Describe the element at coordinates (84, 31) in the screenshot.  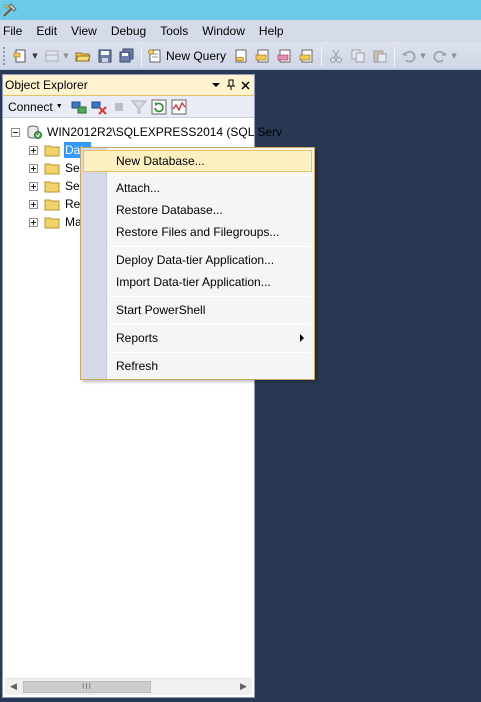
I see `menu-view: View` at that location.